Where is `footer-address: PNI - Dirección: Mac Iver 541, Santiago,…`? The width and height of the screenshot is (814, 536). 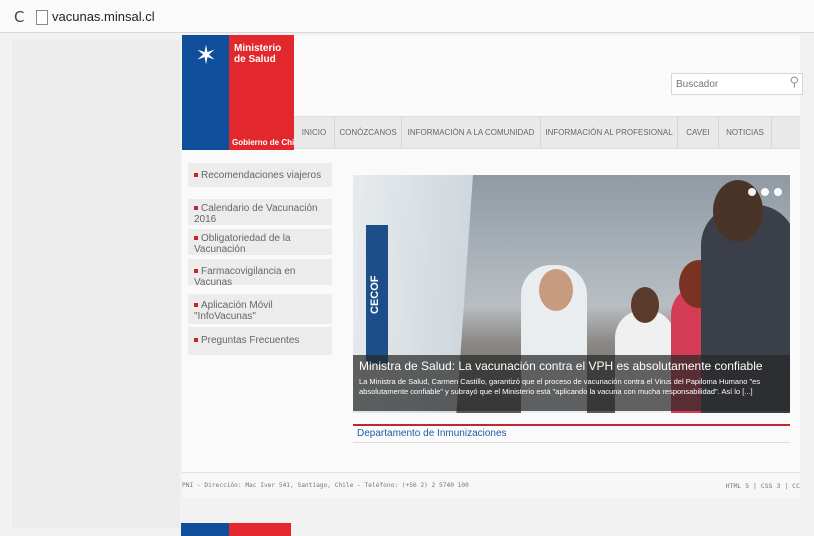 footer-address: PNI - Dirección: Mac Iver 541, Santiago,… is located at coordinates (325, 485).